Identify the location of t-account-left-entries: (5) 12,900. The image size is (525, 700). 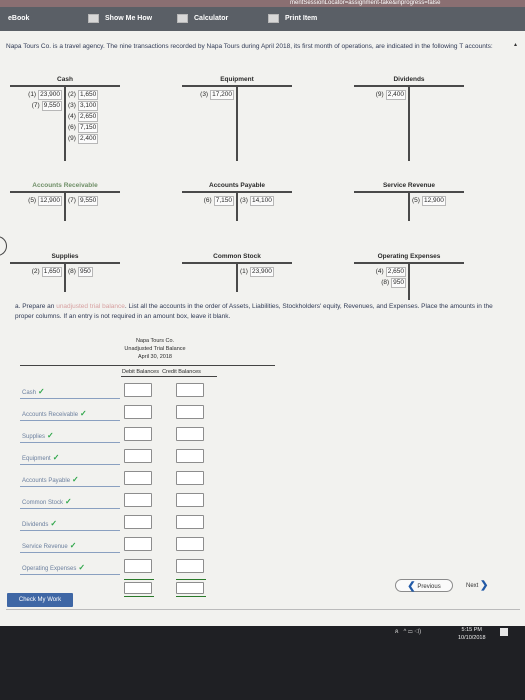
(45, 200).